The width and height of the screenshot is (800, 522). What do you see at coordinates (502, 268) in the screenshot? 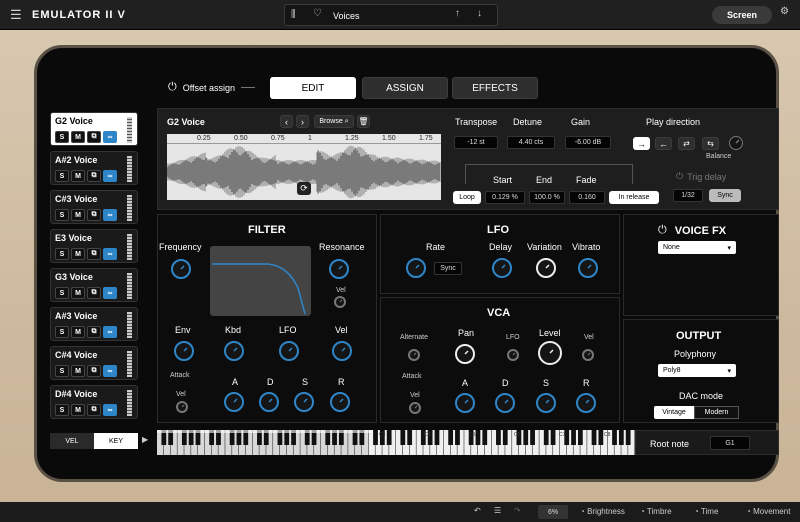
I see `delay-knob` at bounding box center [502, 268].